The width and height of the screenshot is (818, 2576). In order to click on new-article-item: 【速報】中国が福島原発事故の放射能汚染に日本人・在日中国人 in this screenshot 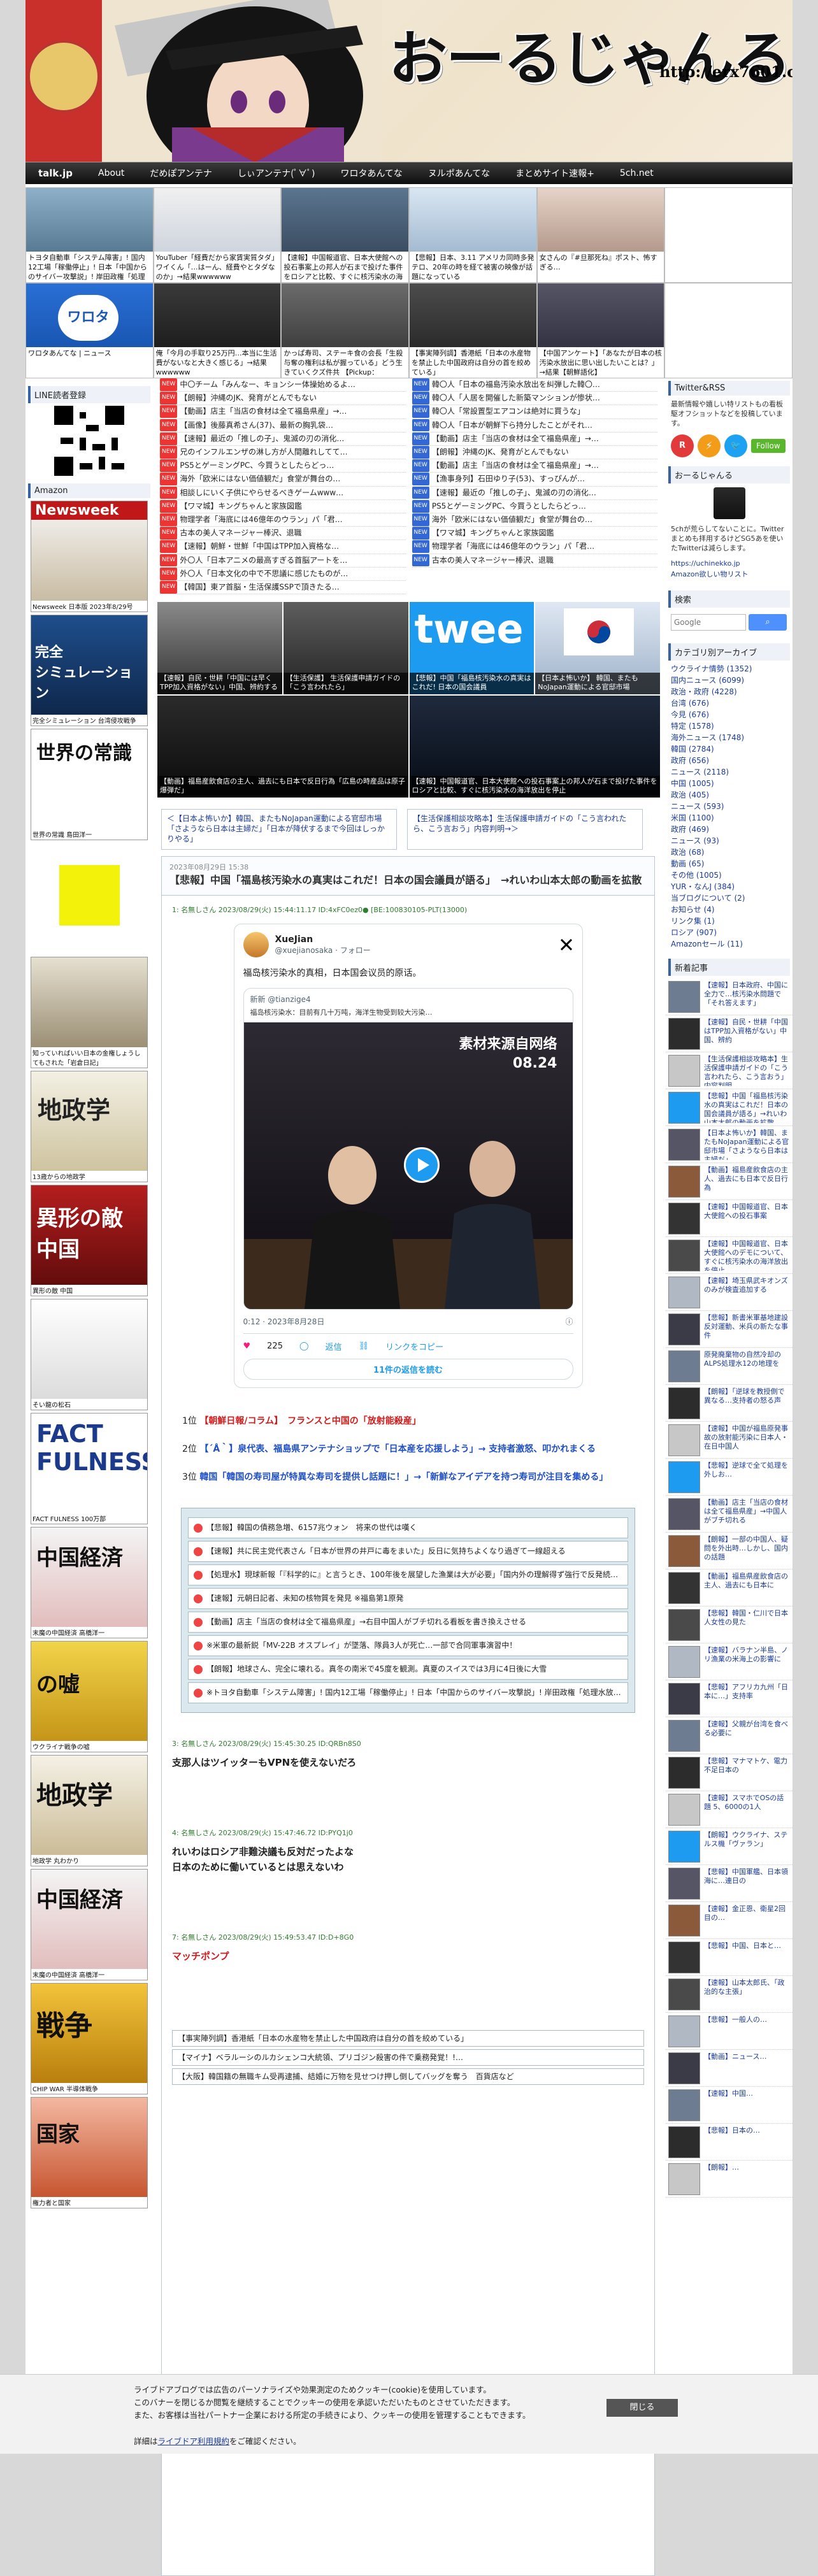, I will do `click(729, 1441)`.